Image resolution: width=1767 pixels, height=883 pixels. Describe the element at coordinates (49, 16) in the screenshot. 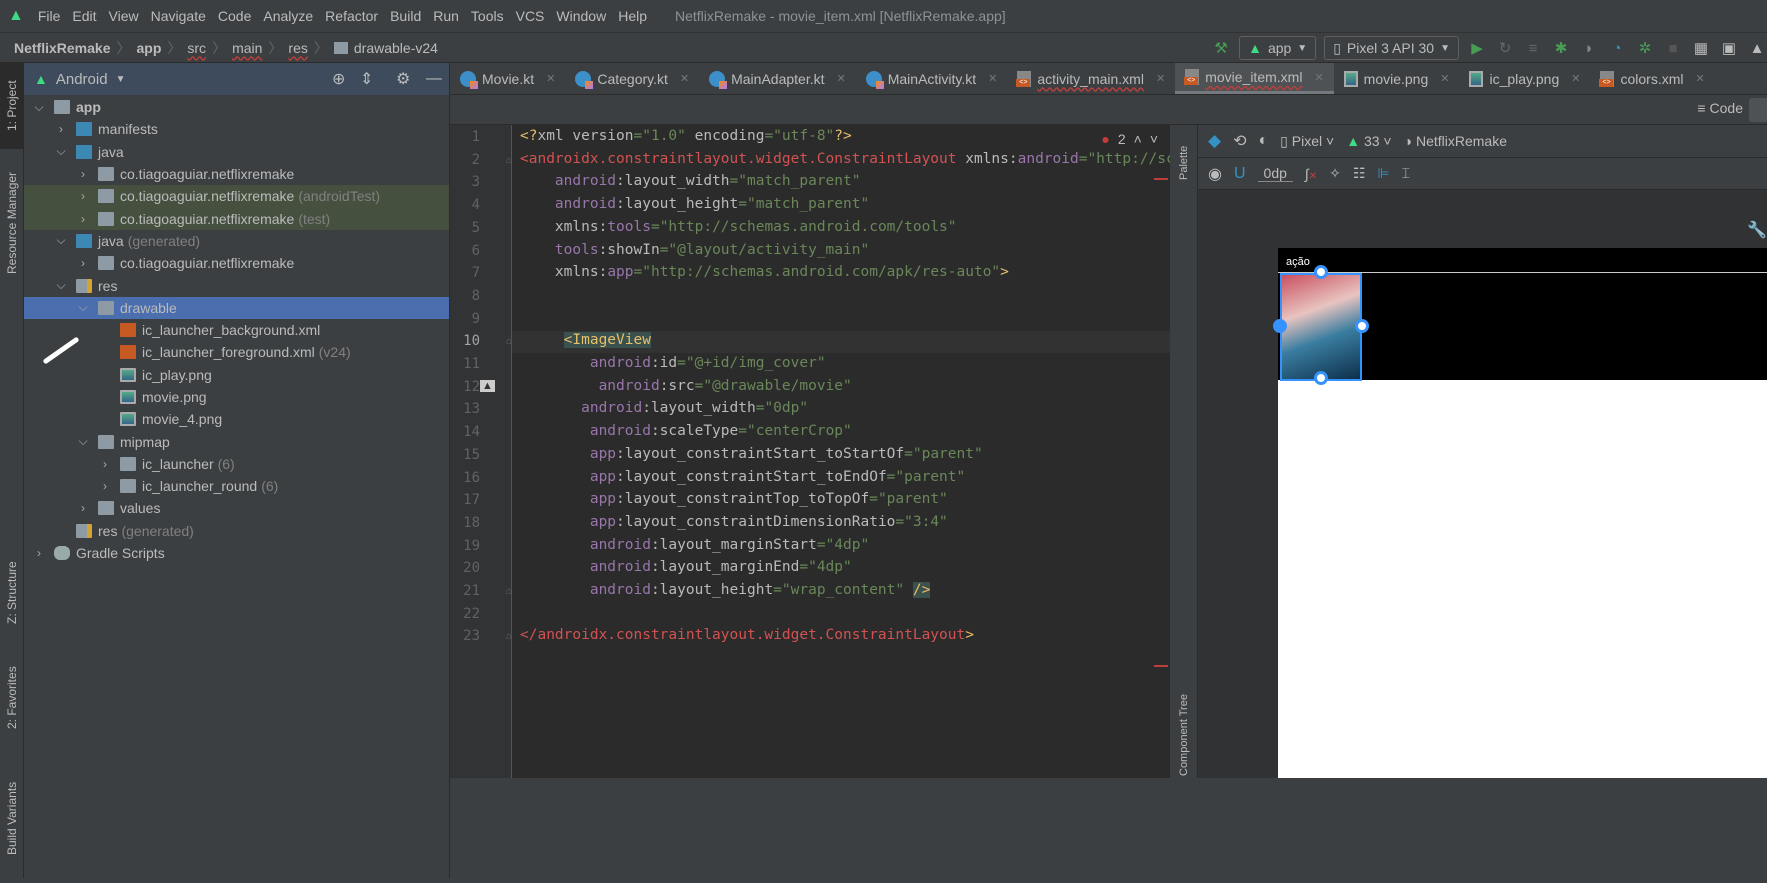

I see `menu-file: File` at that location.